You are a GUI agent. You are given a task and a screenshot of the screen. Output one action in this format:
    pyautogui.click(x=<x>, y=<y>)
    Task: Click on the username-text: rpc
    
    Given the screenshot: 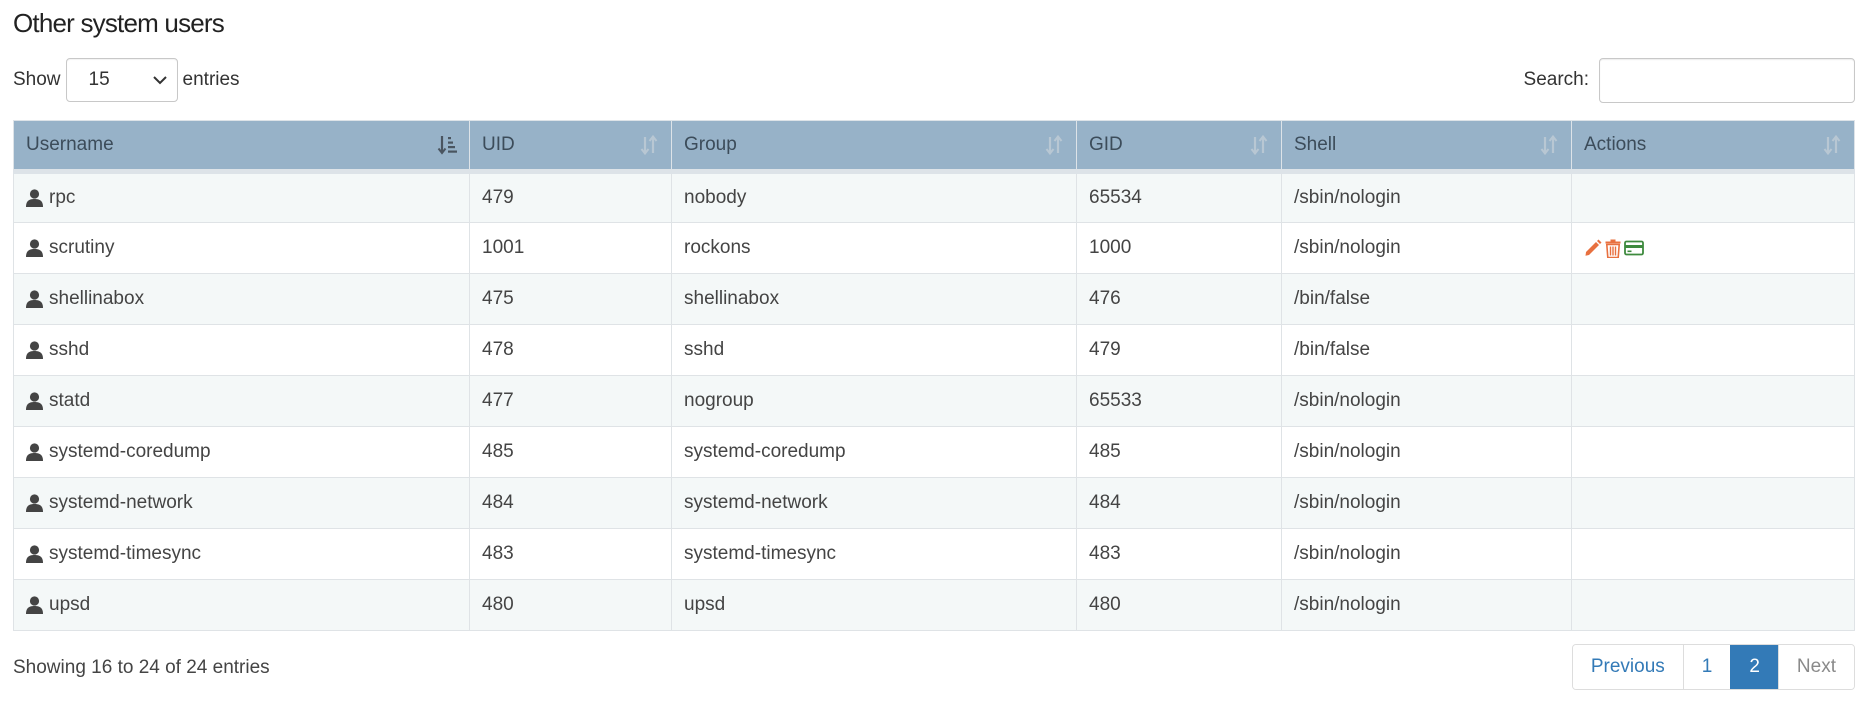 What is the action you would take?
    pyautogui.click(x=62, y=197)
    